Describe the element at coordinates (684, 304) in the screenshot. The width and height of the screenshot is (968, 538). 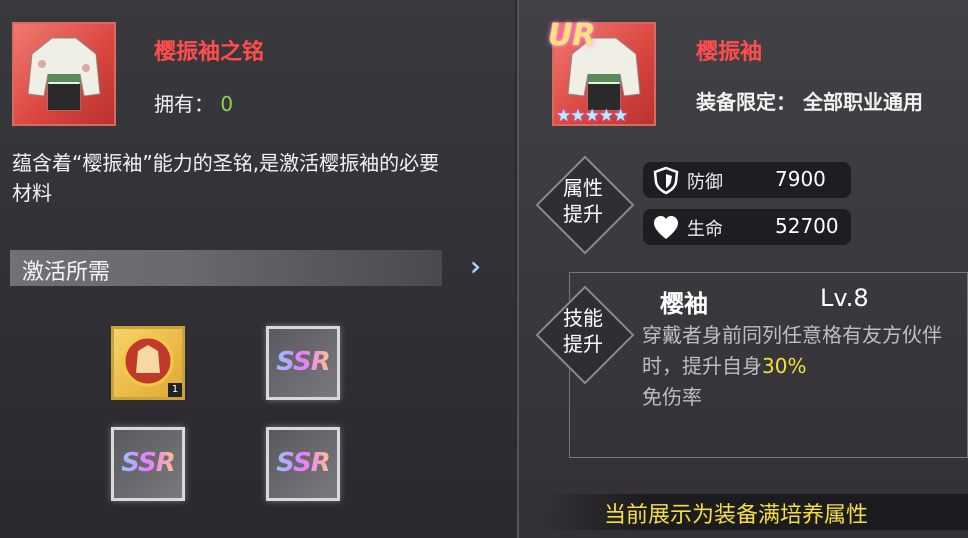
I see `skill-name: 樱袖` at that location.